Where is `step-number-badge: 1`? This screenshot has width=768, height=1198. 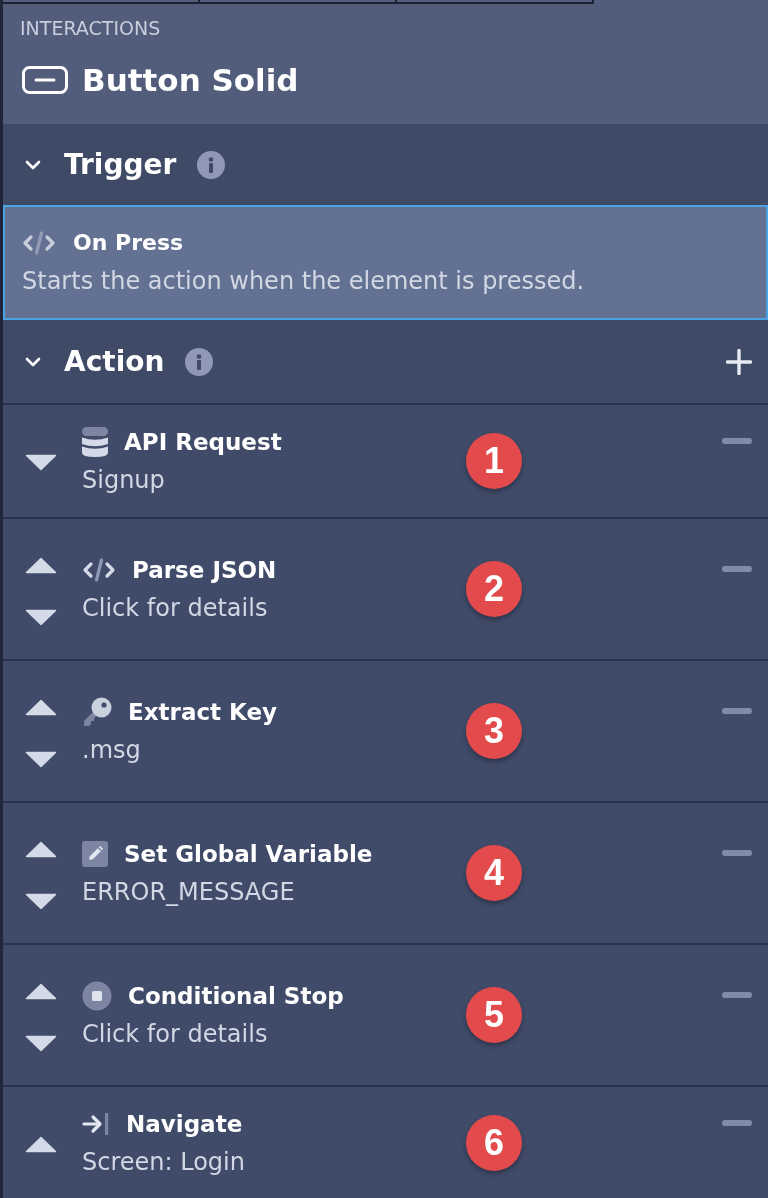
step-number-badge: 1 is located at coordinates (494, 461).